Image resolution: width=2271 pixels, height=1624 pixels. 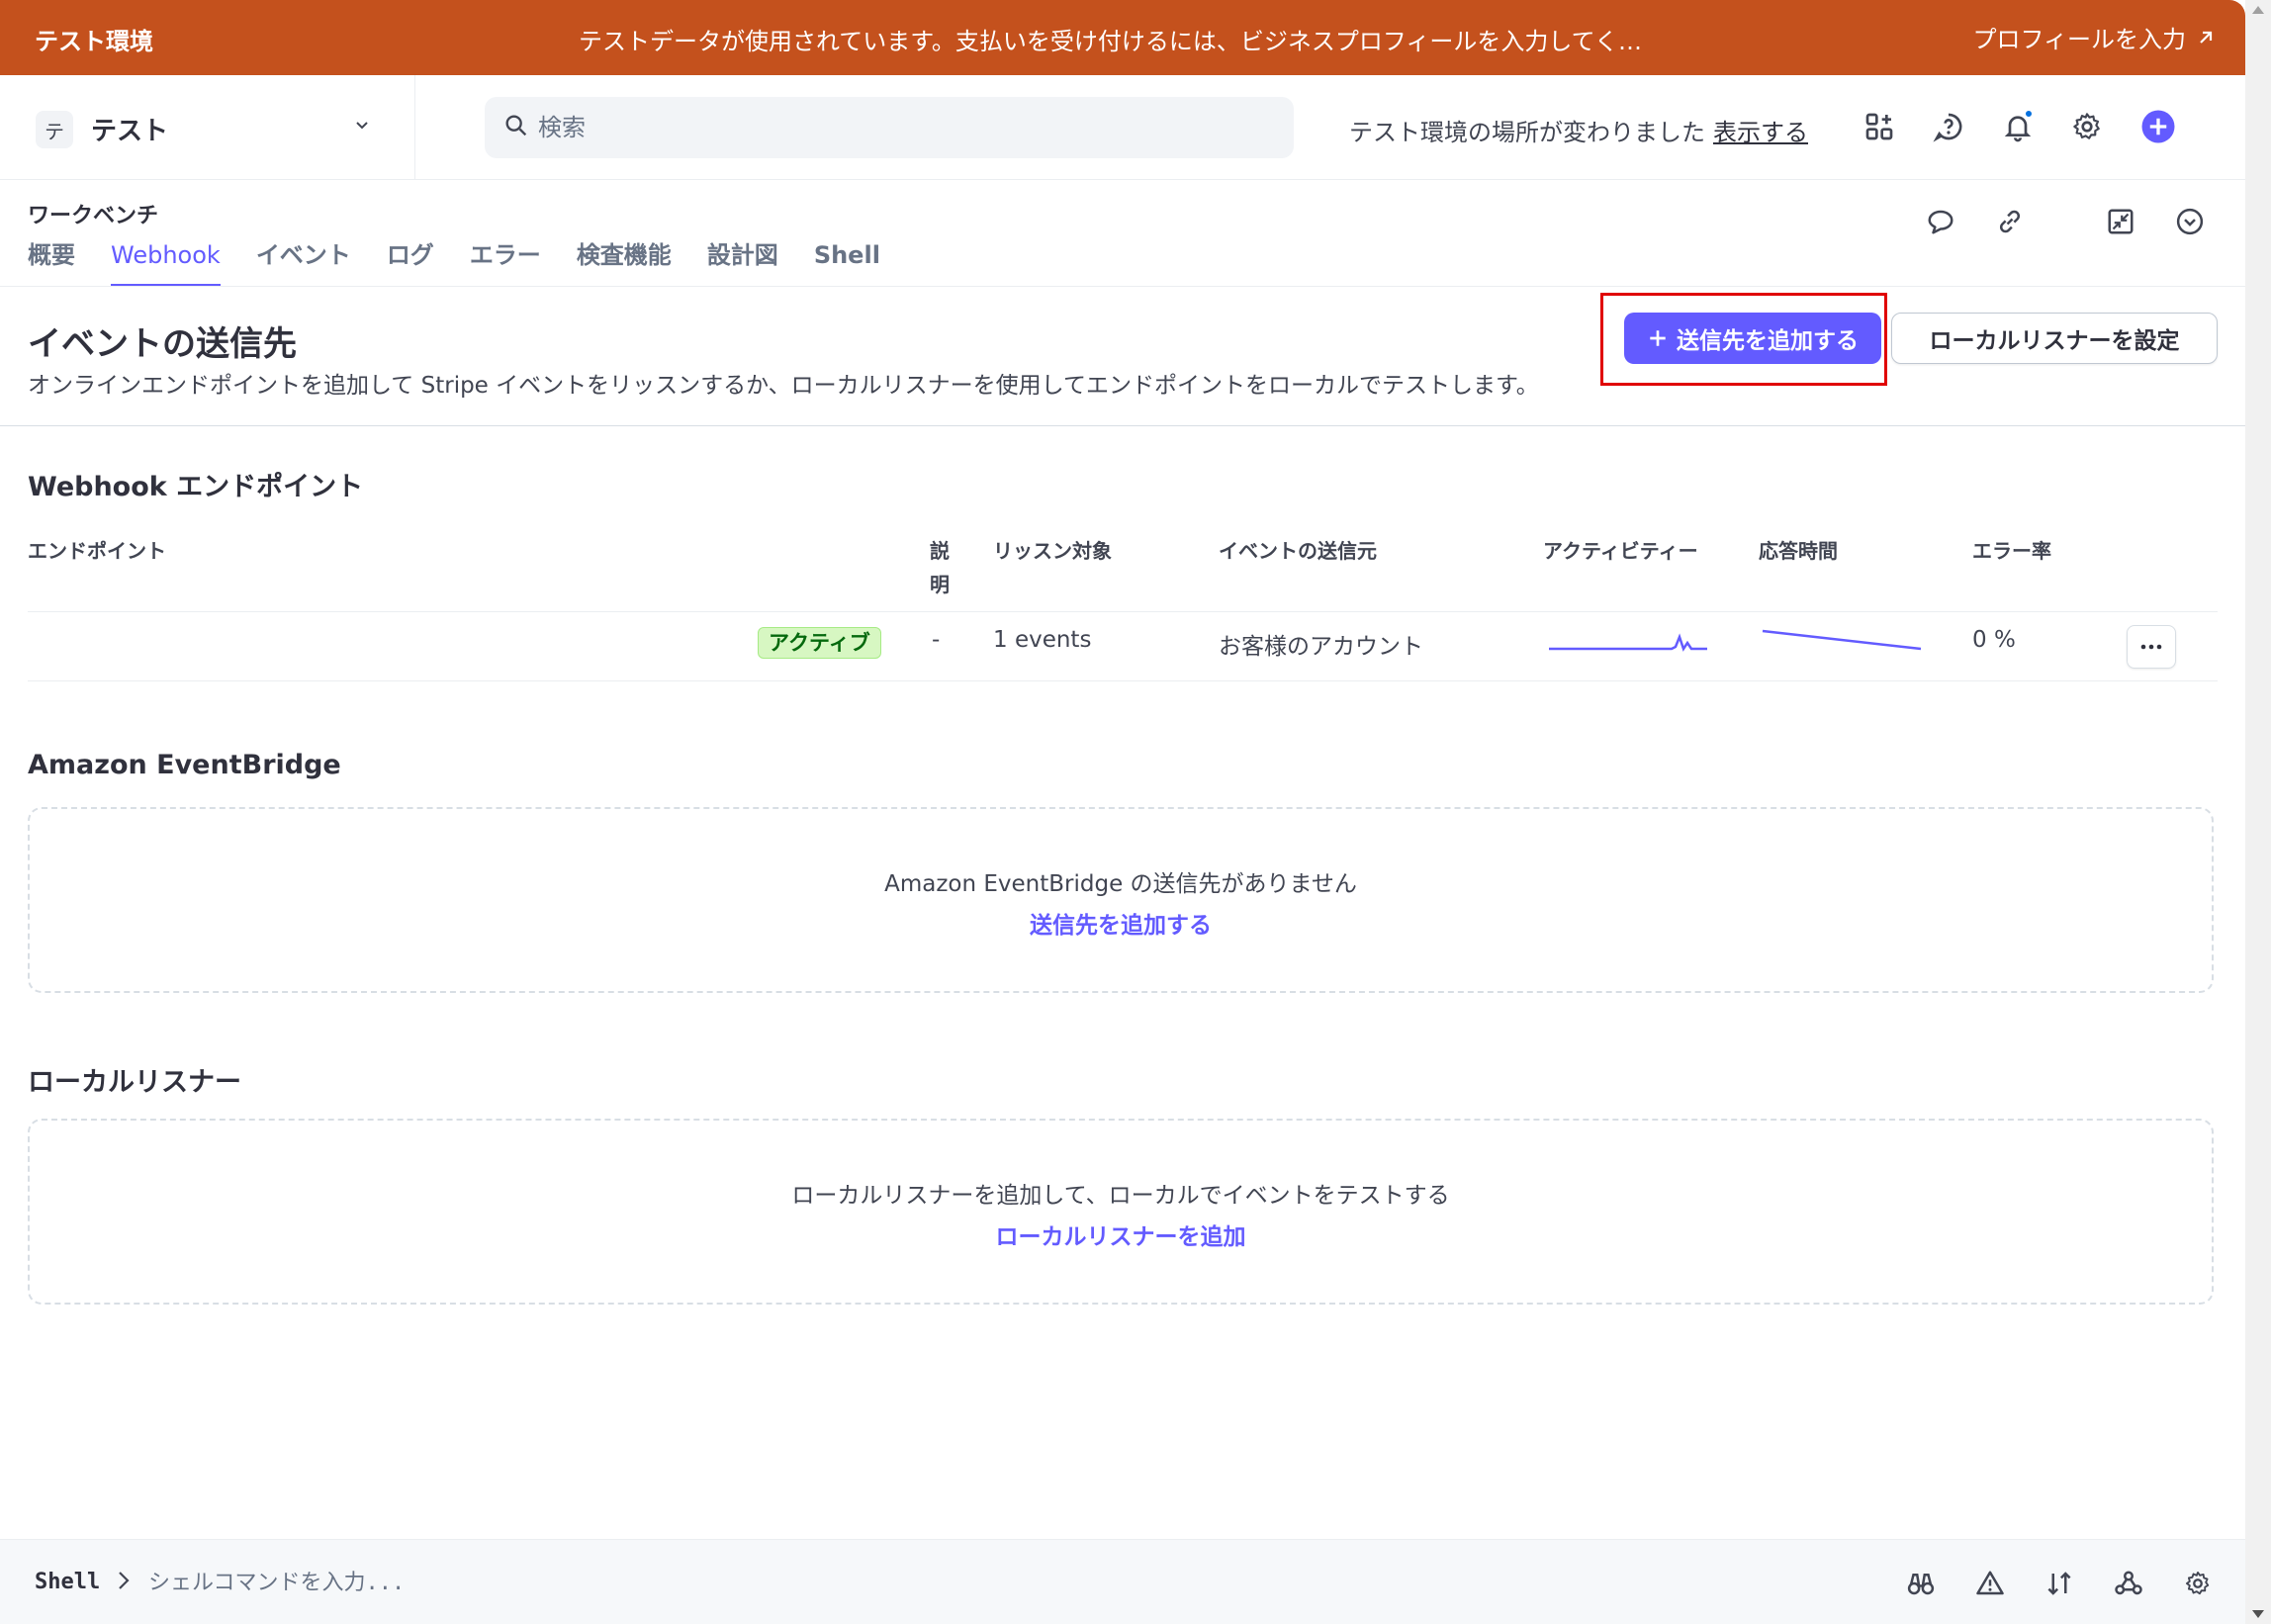 What do you see at coordinates (94, 41) in the screenshot?
I see `test-env-label: テスト環境` at bounding box center [94, 41].